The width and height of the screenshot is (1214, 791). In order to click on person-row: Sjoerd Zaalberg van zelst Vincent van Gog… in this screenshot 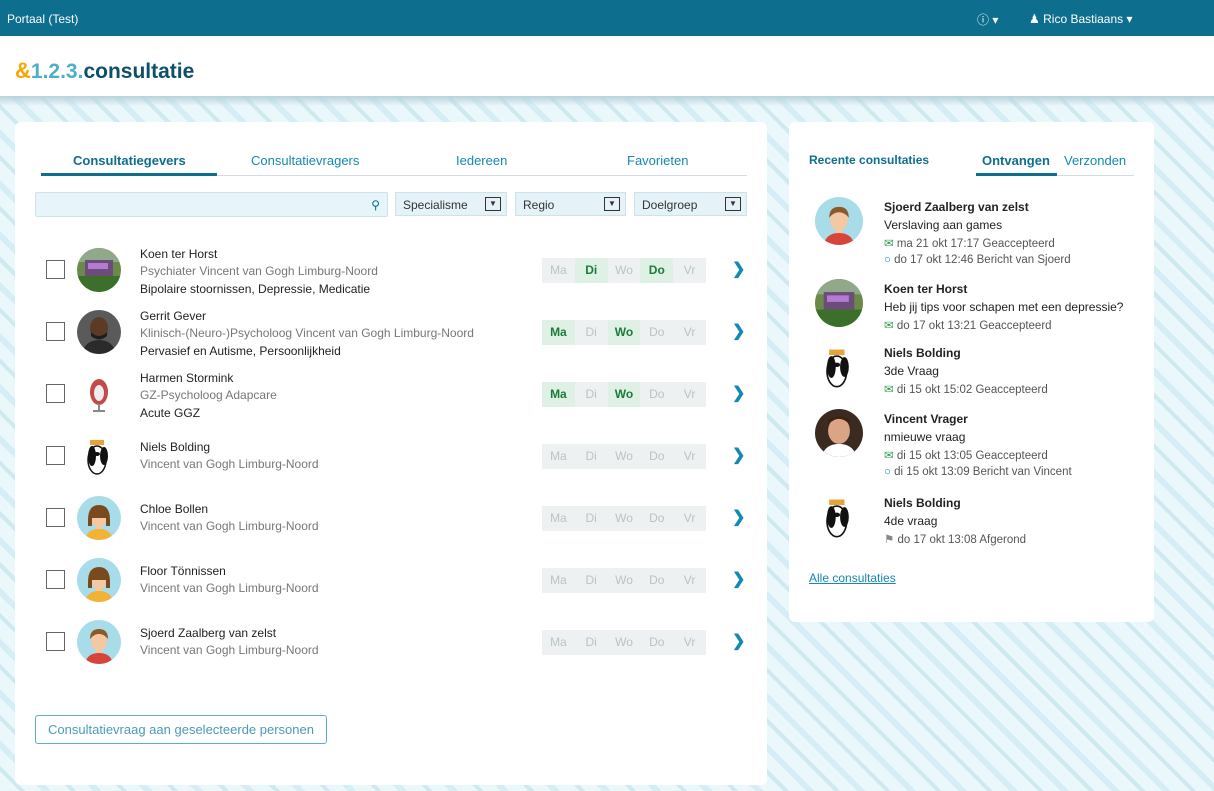, I will do `click(391, 642)`.